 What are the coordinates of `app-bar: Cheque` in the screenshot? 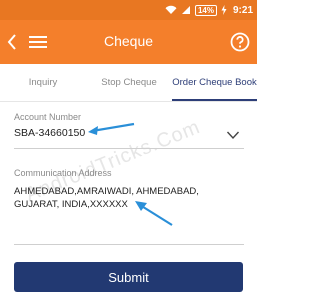 It's located at (128, 42).